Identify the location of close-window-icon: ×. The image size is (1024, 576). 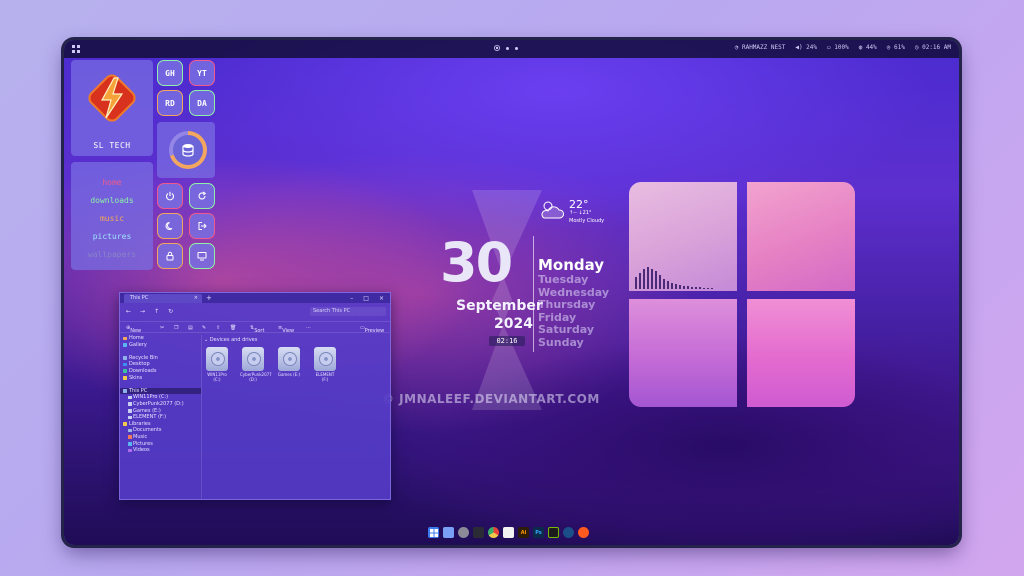
(381, 298).